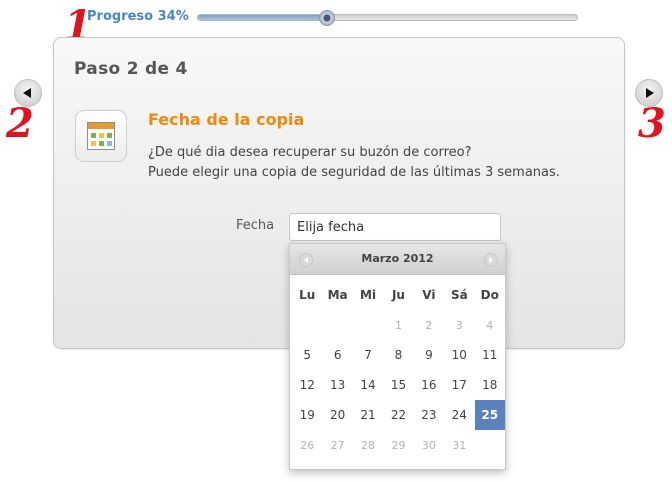 This screenshot has width=672, height=483. I want to click on calendar-week: 26 27 28 29 30 31, so click(398, 445).